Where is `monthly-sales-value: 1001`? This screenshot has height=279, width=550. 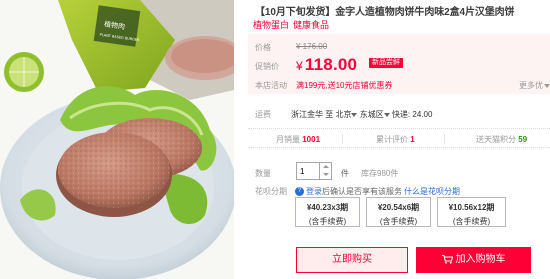
monthly-sales-value: 1001 is located at coordinates (311, 139).